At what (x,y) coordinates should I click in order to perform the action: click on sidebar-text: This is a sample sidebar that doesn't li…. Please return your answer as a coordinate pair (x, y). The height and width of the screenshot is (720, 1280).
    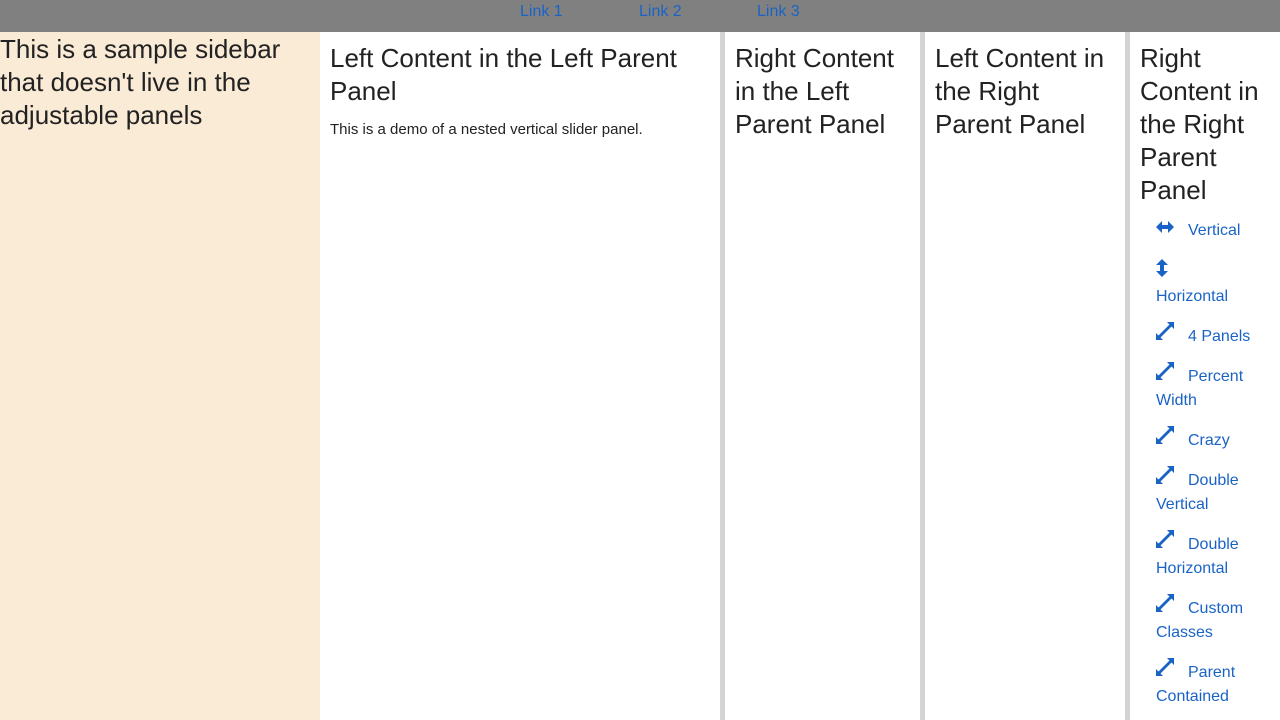
    Looking at the image, I should click on (140, 82).